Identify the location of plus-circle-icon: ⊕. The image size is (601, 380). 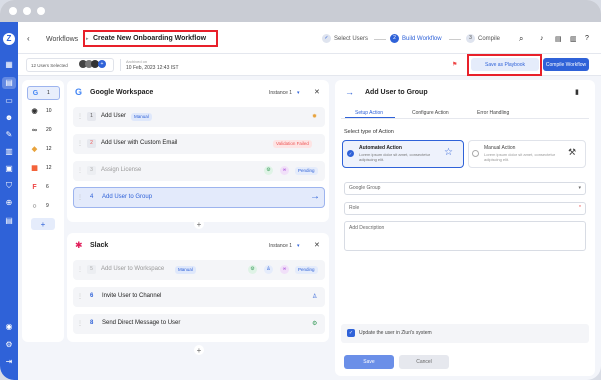
(9, 203).